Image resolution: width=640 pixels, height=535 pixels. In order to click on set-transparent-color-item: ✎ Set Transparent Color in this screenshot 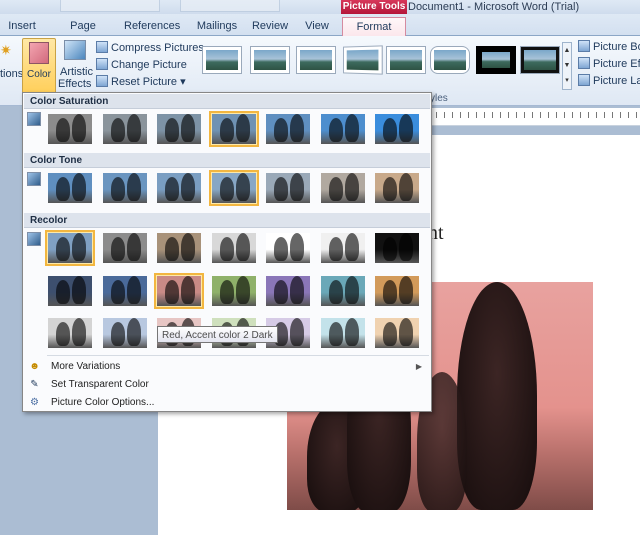, I will do `click(227, 384)`.